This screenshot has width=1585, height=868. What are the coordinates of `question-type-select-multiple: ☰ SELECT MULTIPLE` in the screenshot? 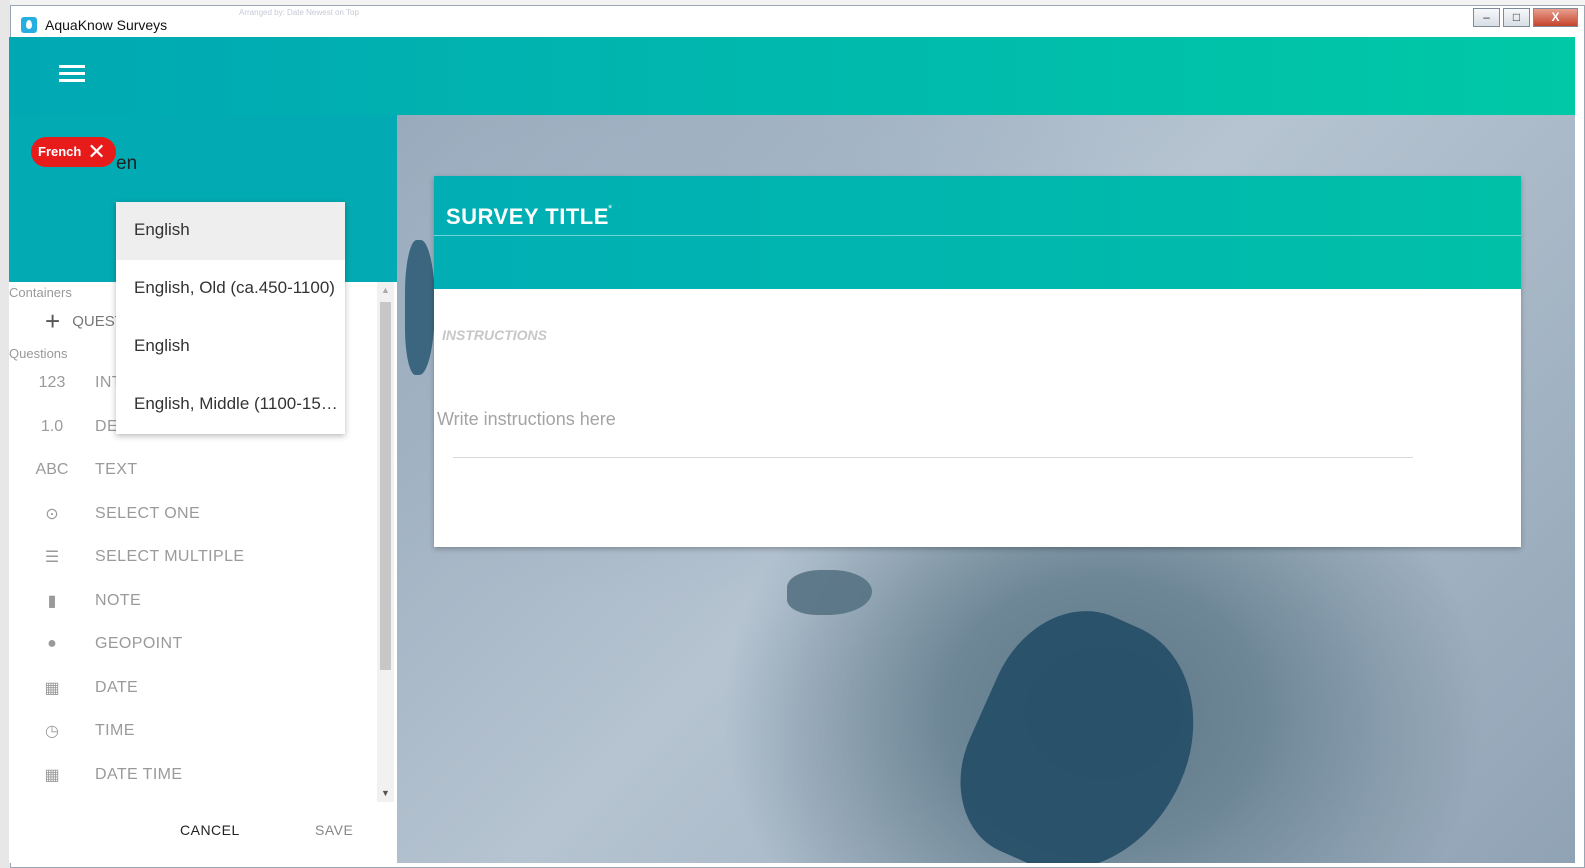 It's located at (194, 557).